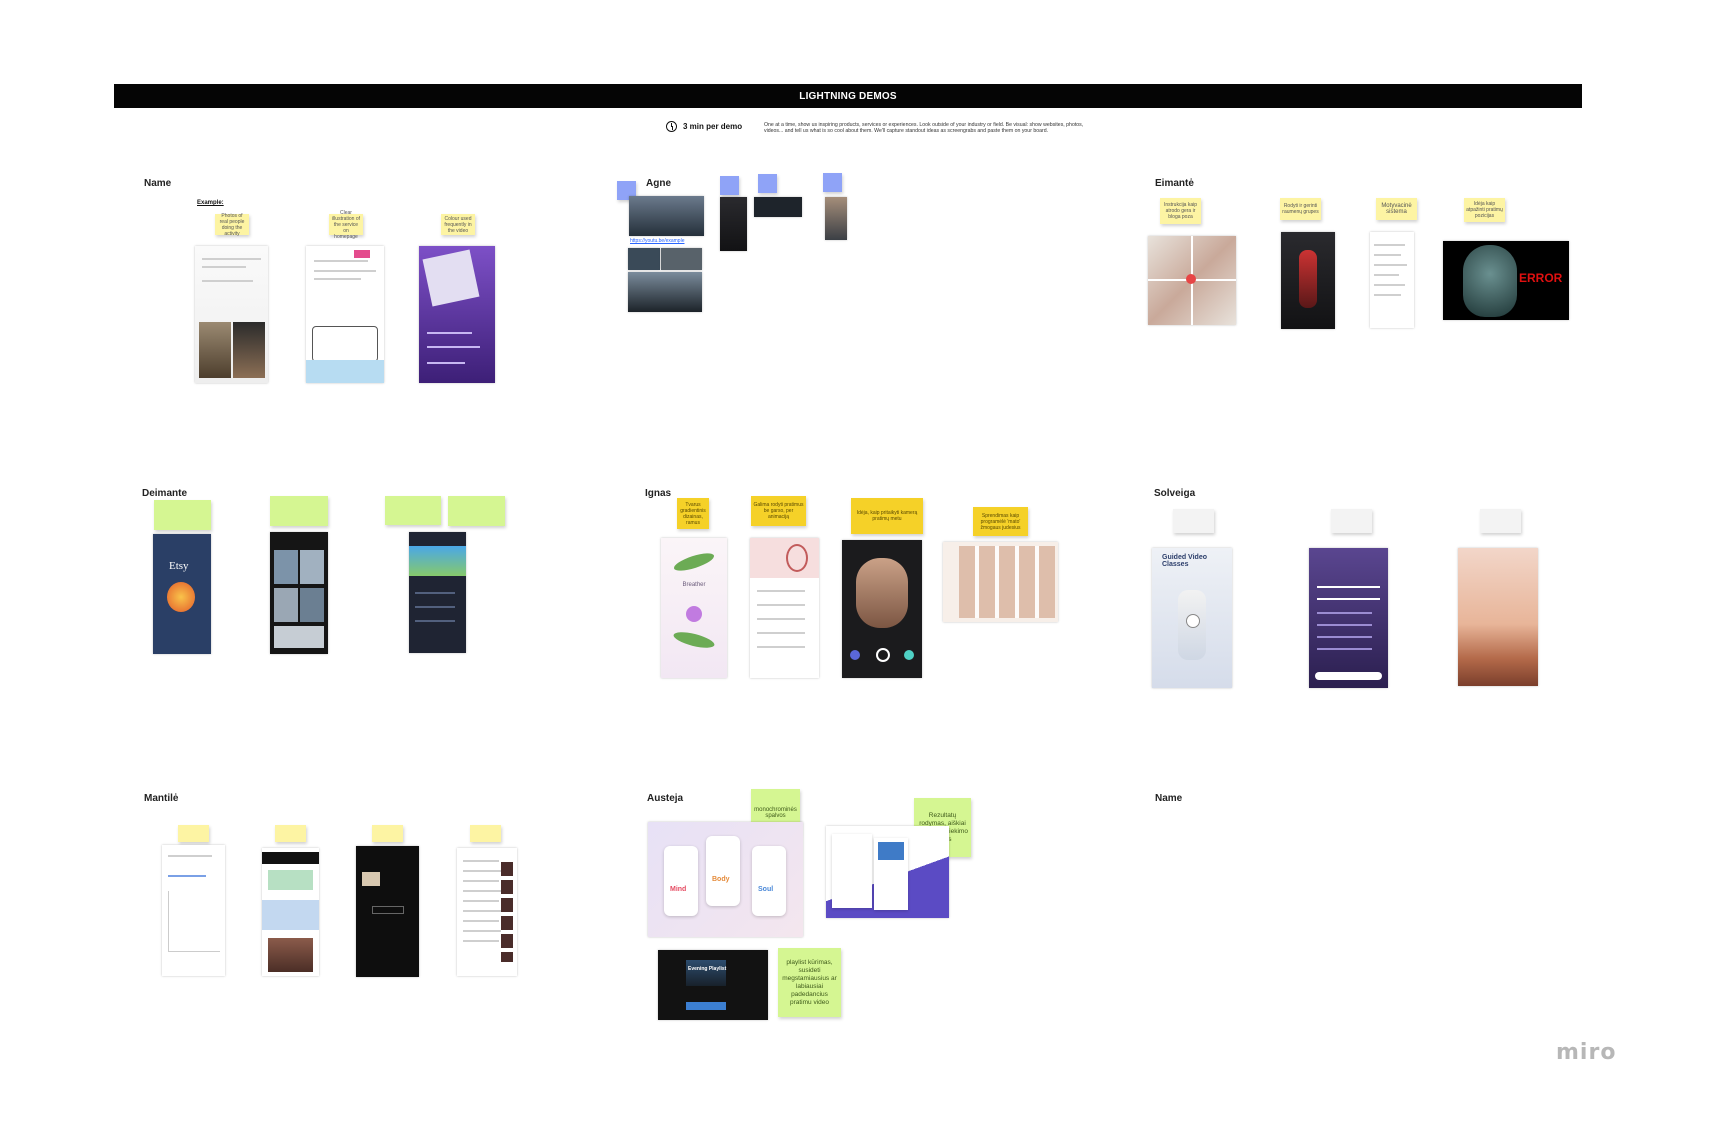 The image size is (1715, 1144). Describe the element at coordinates (671, 126) in the screenshot. I see `clock-icon` at that location.